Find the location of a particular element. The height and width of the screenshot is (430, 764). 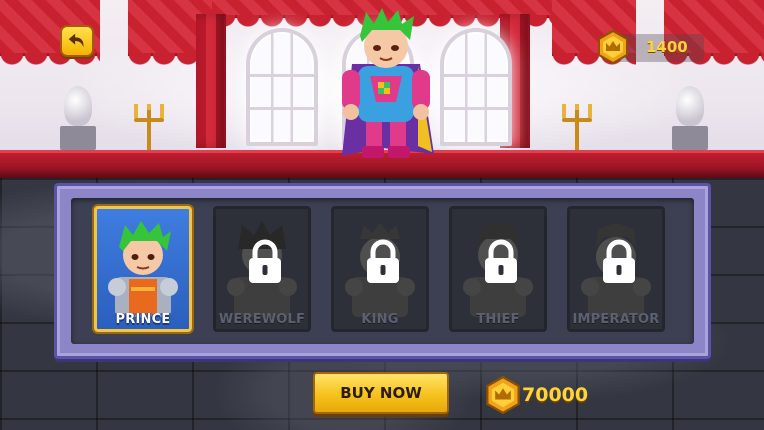

curtain-left is located at coordinates (211, 81).